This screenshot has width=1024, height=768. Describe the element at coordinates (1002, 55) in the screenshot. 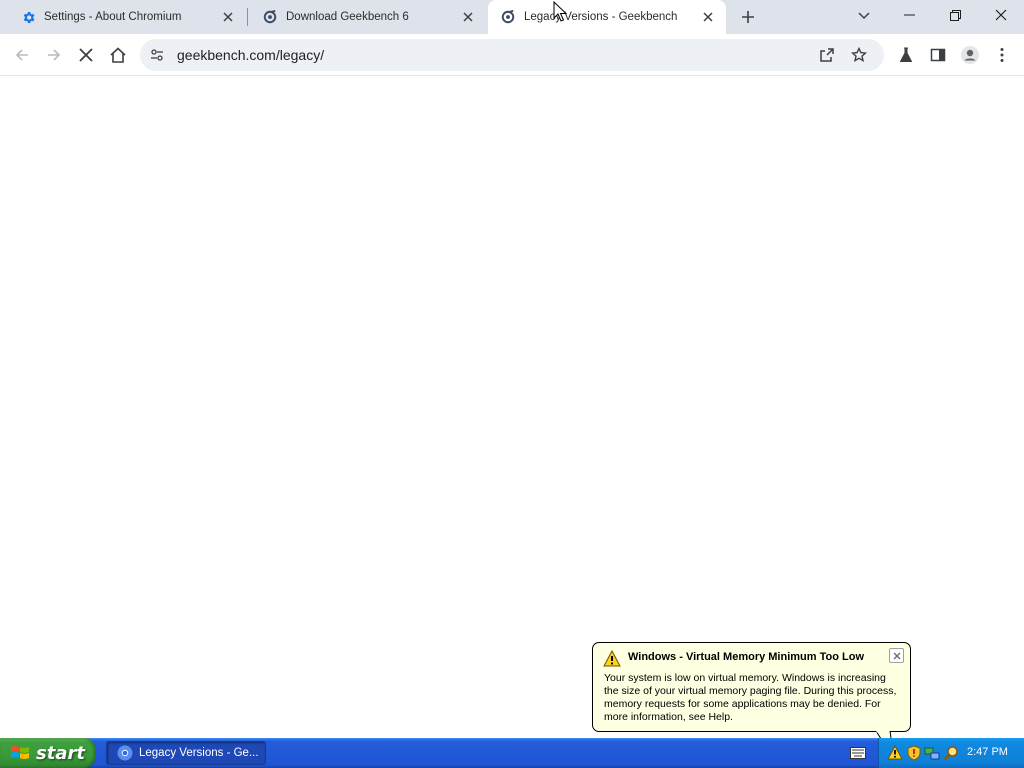

I see `menu-kebab-icon` at that location.